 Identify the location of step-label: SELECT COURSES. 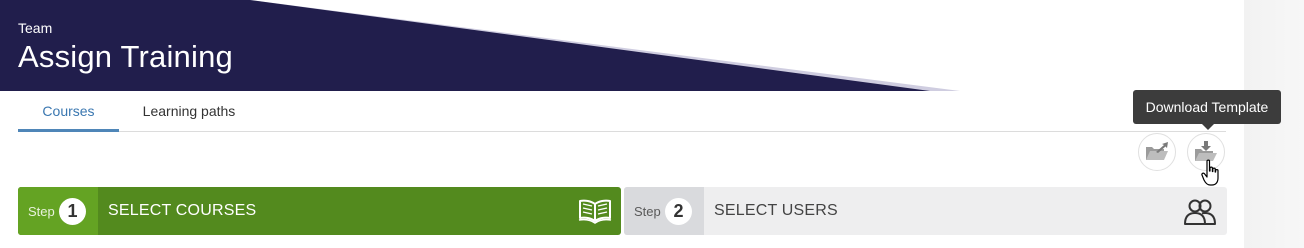
(182, 210).